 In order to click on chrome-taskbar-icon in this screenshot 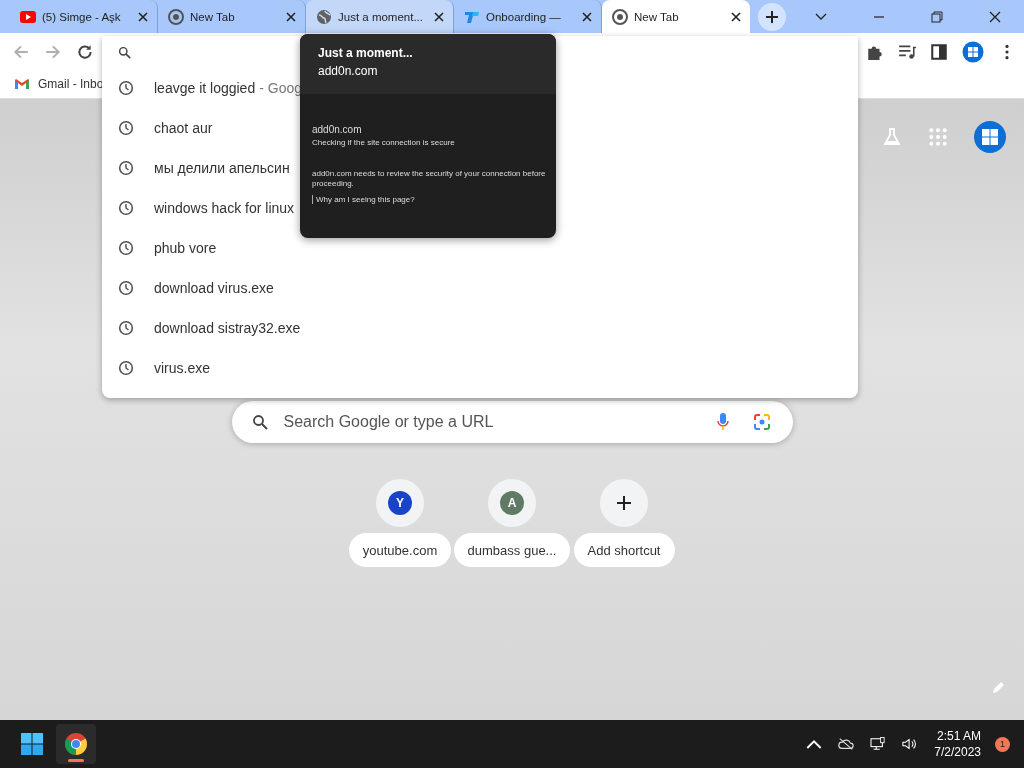, I will do `click(76, 744)`.